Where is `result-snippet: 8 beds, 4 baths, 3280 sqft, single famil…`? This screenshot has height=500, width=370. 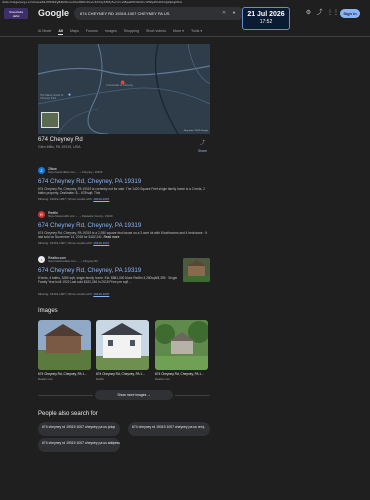 result-snippet: 8 beds, 4 baths, 3280 sqft, single famil… is located at coordinates (108, 280).